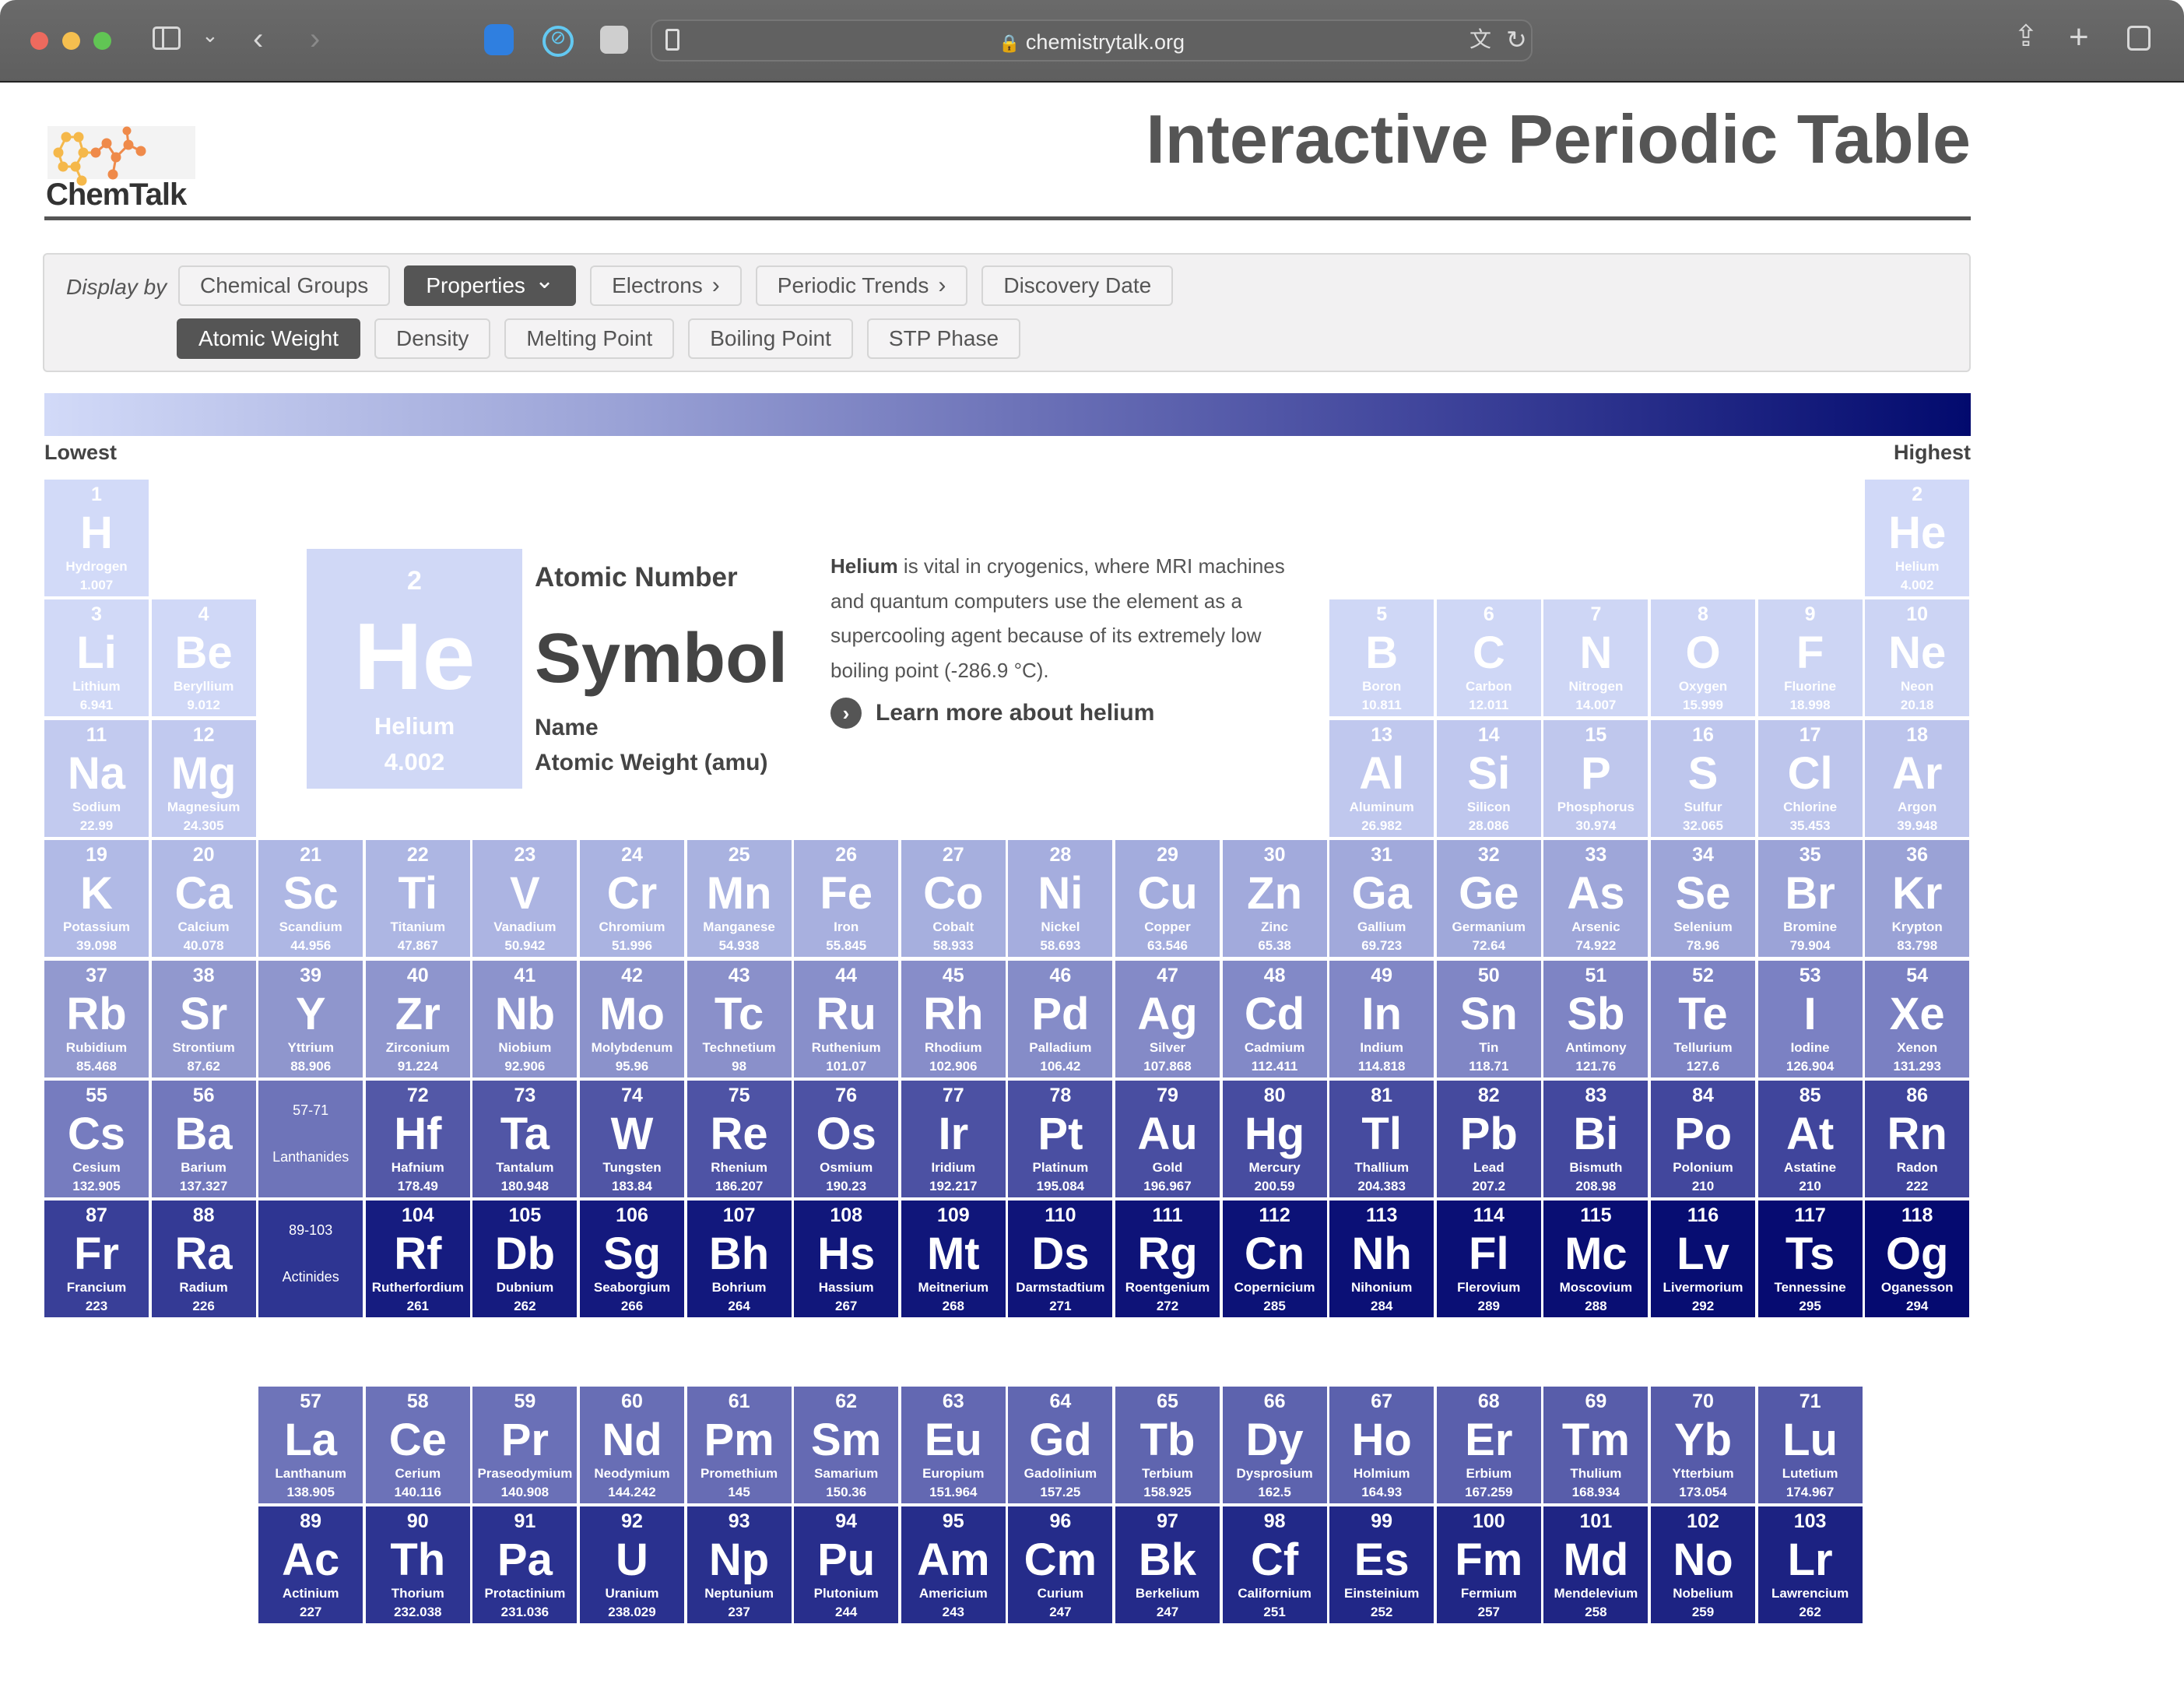 The image size is (2184, 1705). I want to click on element-cell-s: 16 S Sulfur 32.065, so click(1703, 778).